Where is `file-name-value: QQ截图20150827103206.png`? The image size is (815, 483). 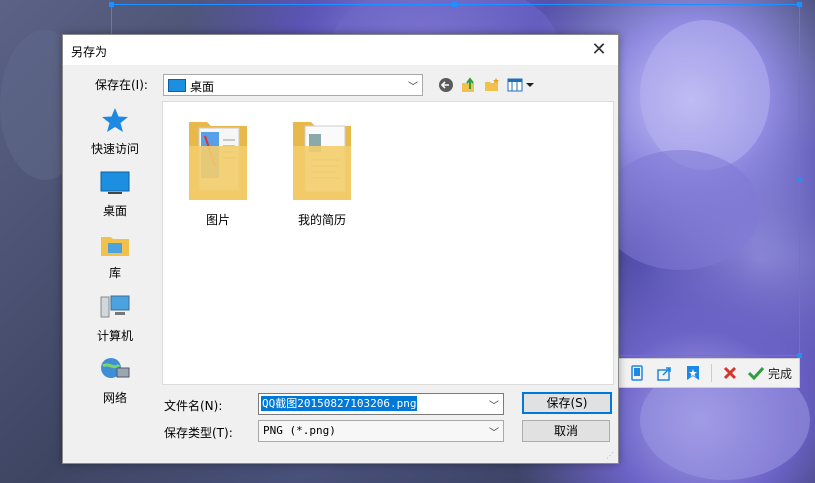
file-name-value: QQ截图20150827103206.png is located at coordinates (339, 403).